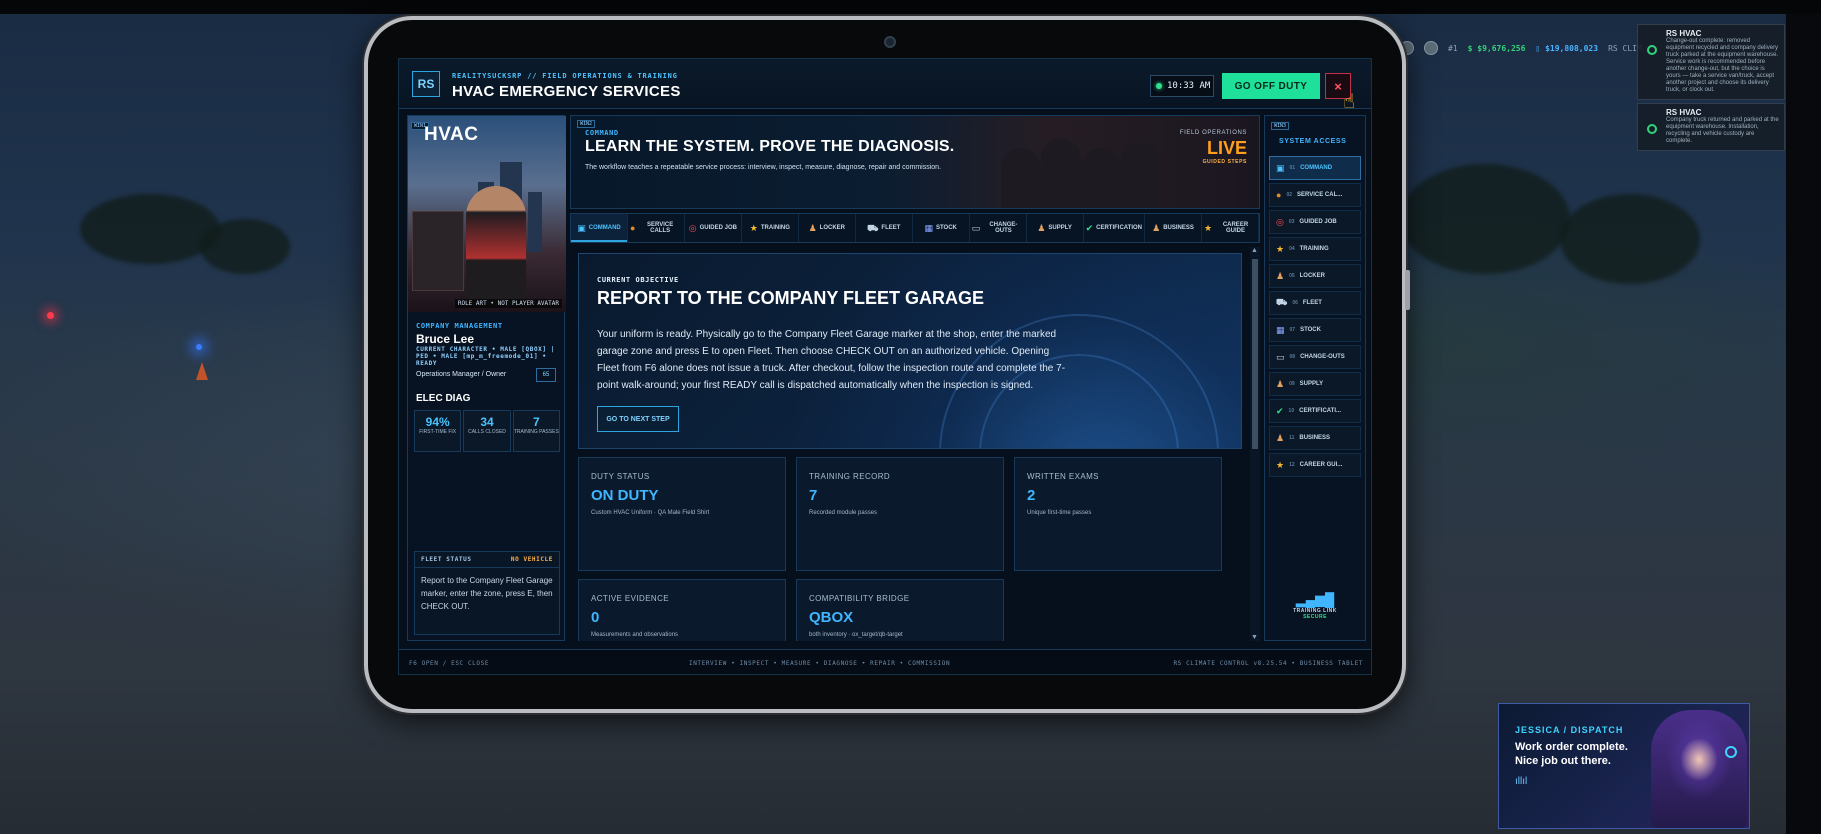 This screenshot has width=1821, height=834. I want to click on item-number: 01, so click(1292, 168).